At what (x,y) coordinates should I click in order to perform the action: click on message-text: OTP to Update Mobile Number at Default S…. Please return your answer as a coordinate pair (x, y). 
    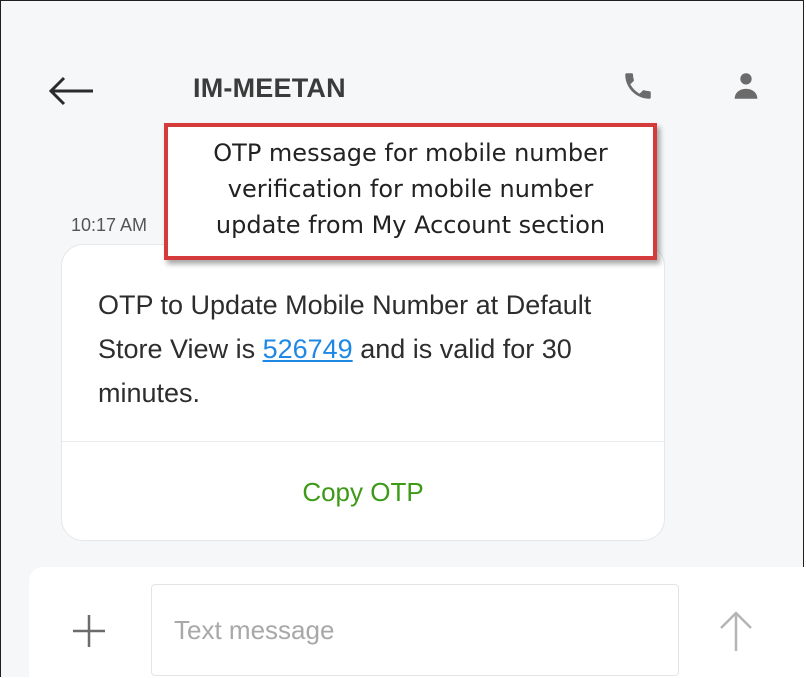
    Looking at the image, I should click on (368, 349).